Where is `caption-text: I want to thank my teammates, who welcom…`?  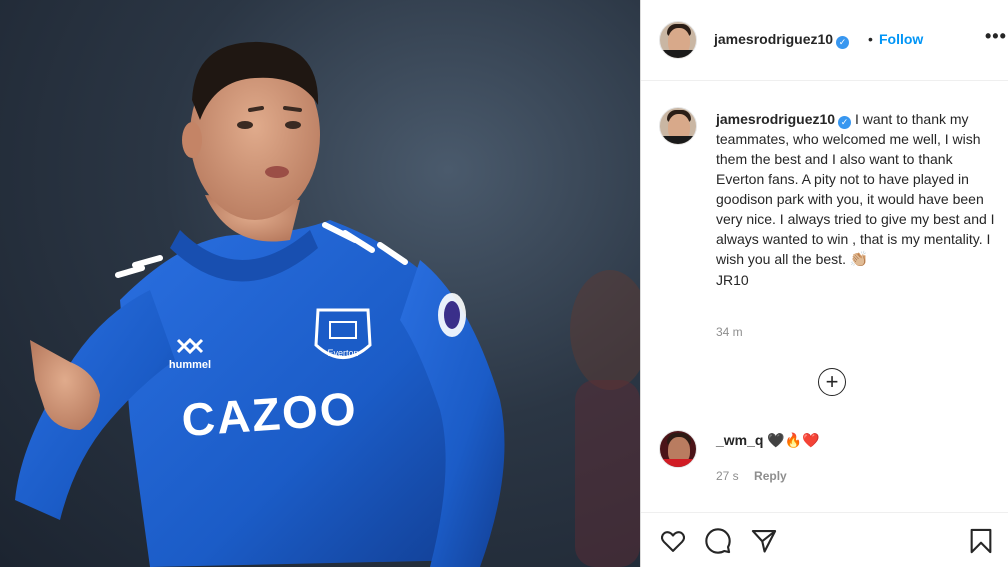
caption-text: I want to thank my teammates, who welcom… is located at coordinates (855, 189).